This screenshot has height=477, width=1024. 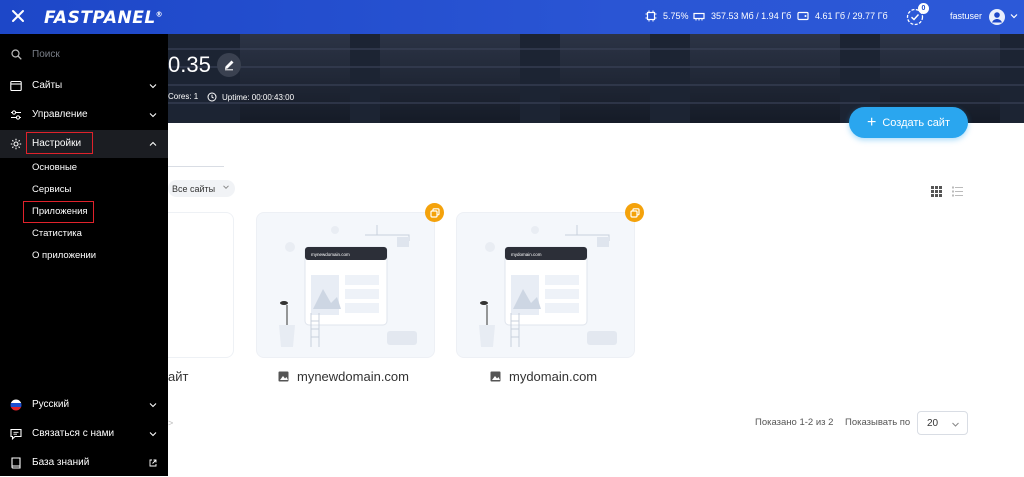 What do you see at coordinates (871, 122) in the screenshot?
I see `plus-icon: +` at bounding box center [871, 122].